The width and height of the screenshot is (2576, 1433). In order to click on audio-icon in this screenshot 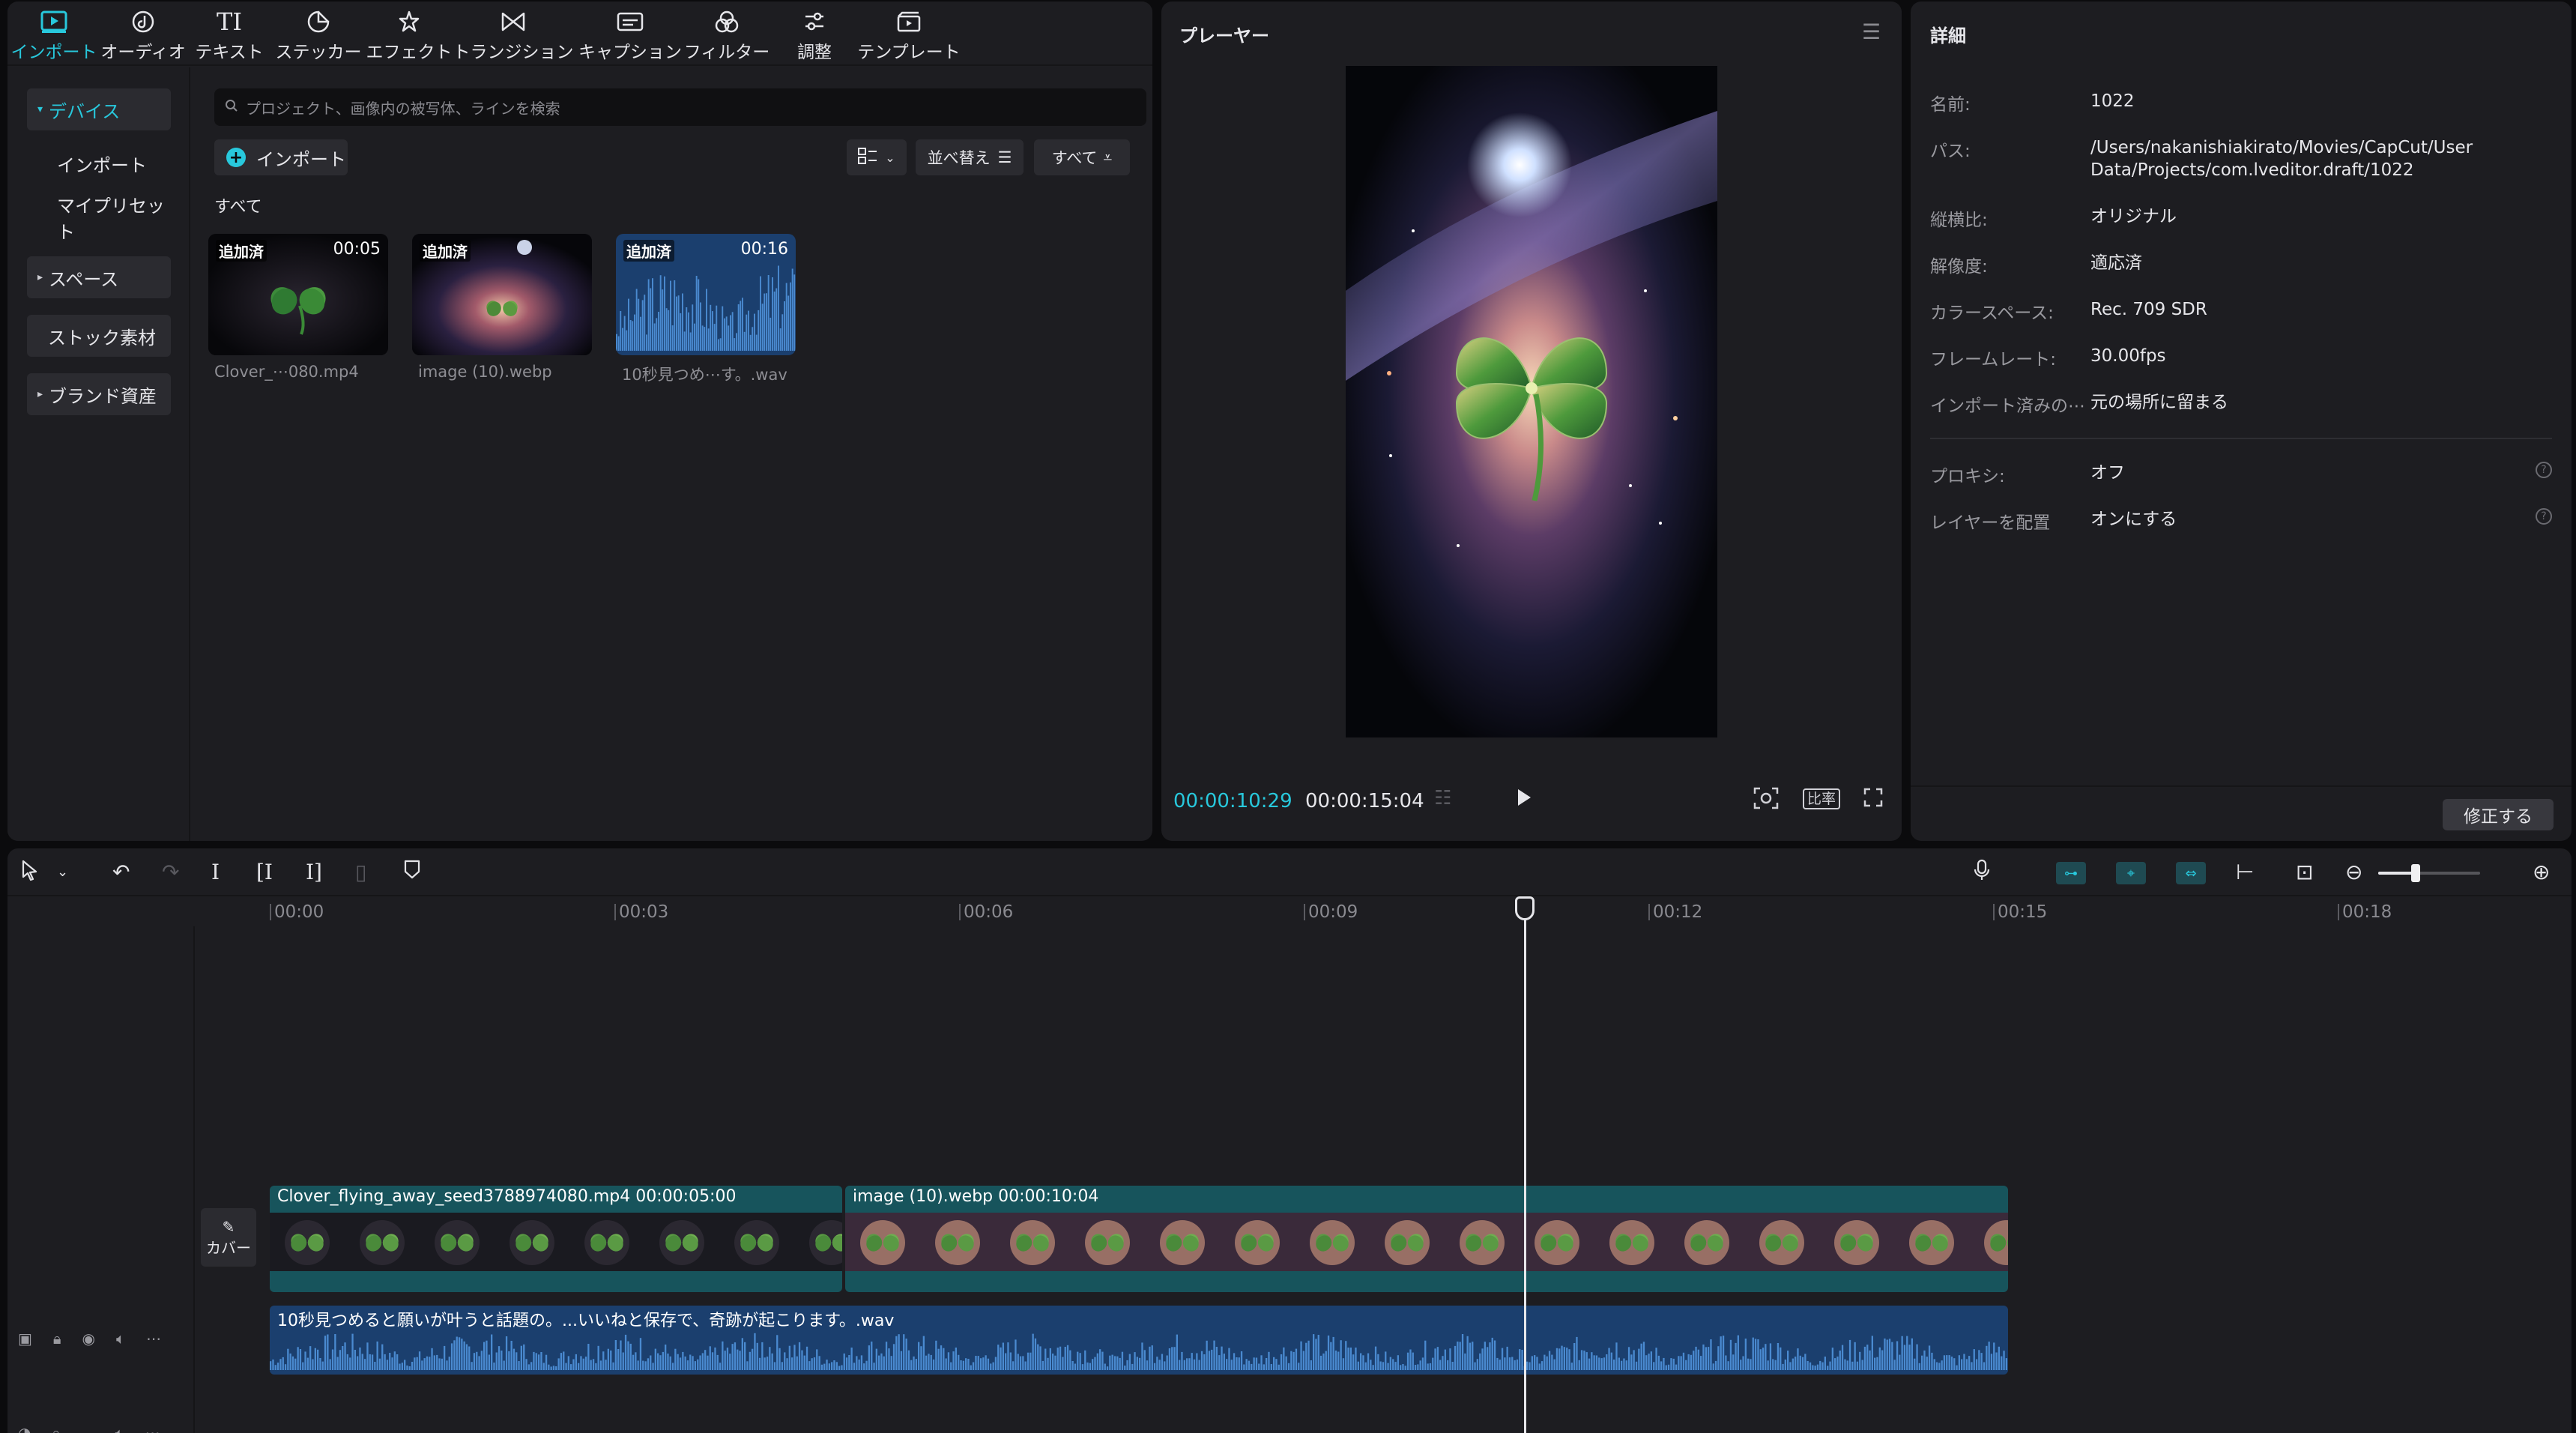, I will do `click(143, 21)`.